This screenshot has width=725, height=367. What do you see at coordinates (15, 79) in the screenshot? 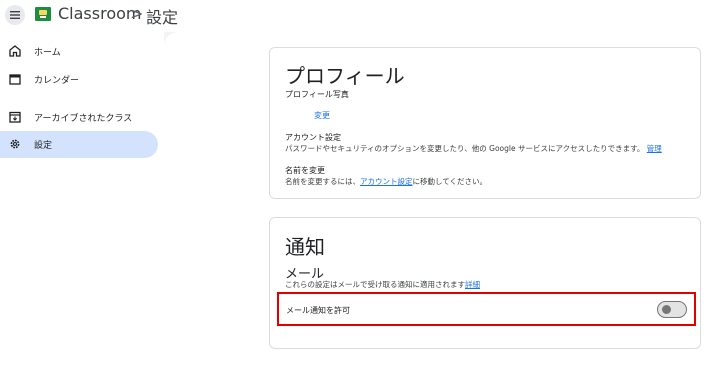
I see `calendar-icon` at bounding box center [15, 79].